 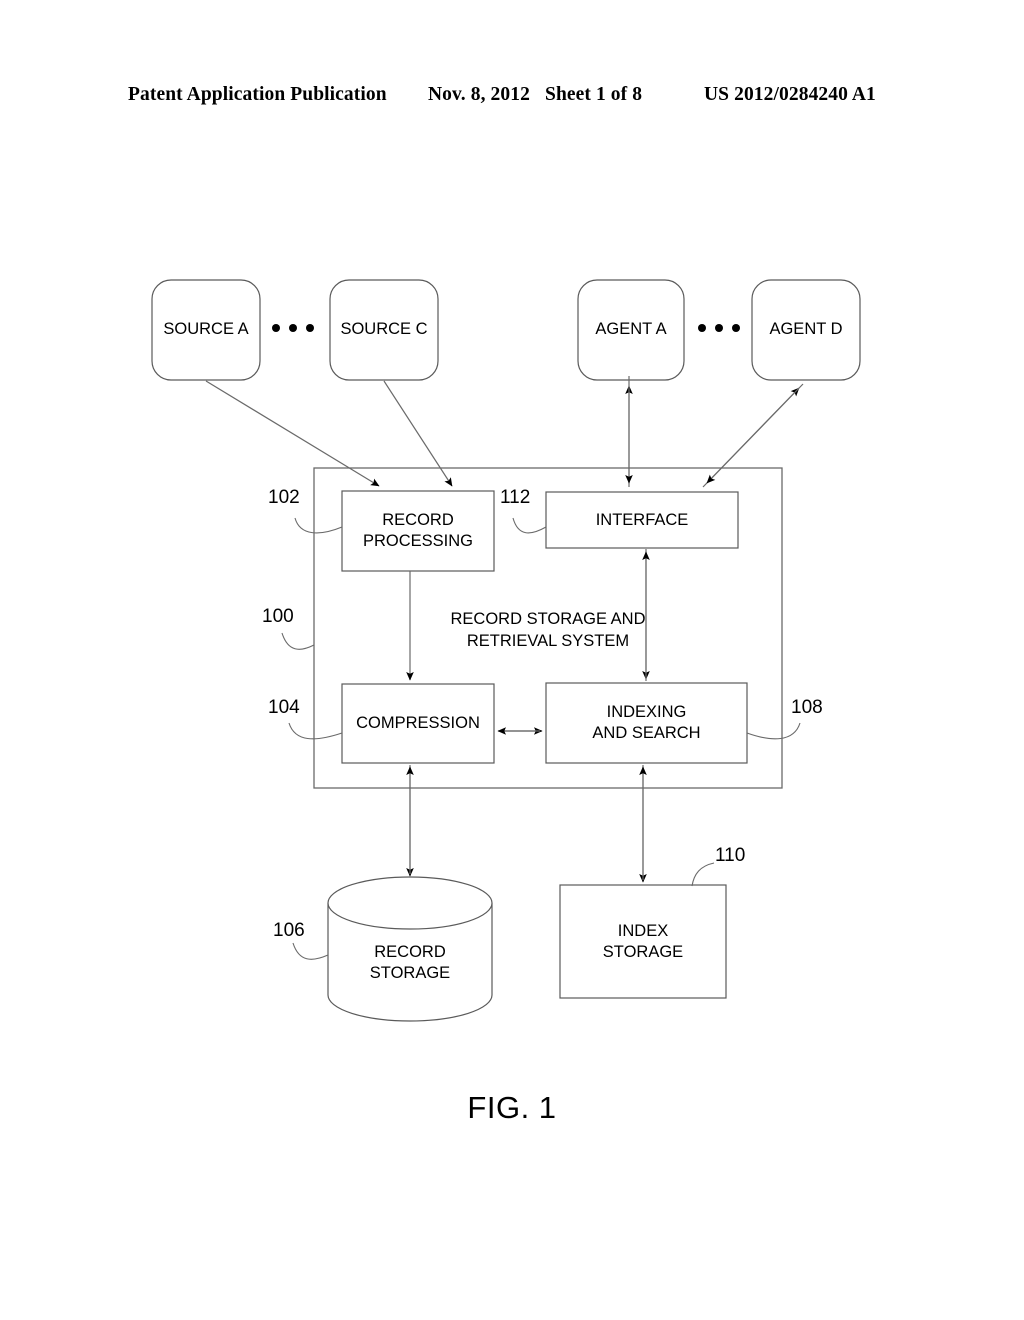 I want to click on ref-num-106: 106, so click(x=289, y=930).